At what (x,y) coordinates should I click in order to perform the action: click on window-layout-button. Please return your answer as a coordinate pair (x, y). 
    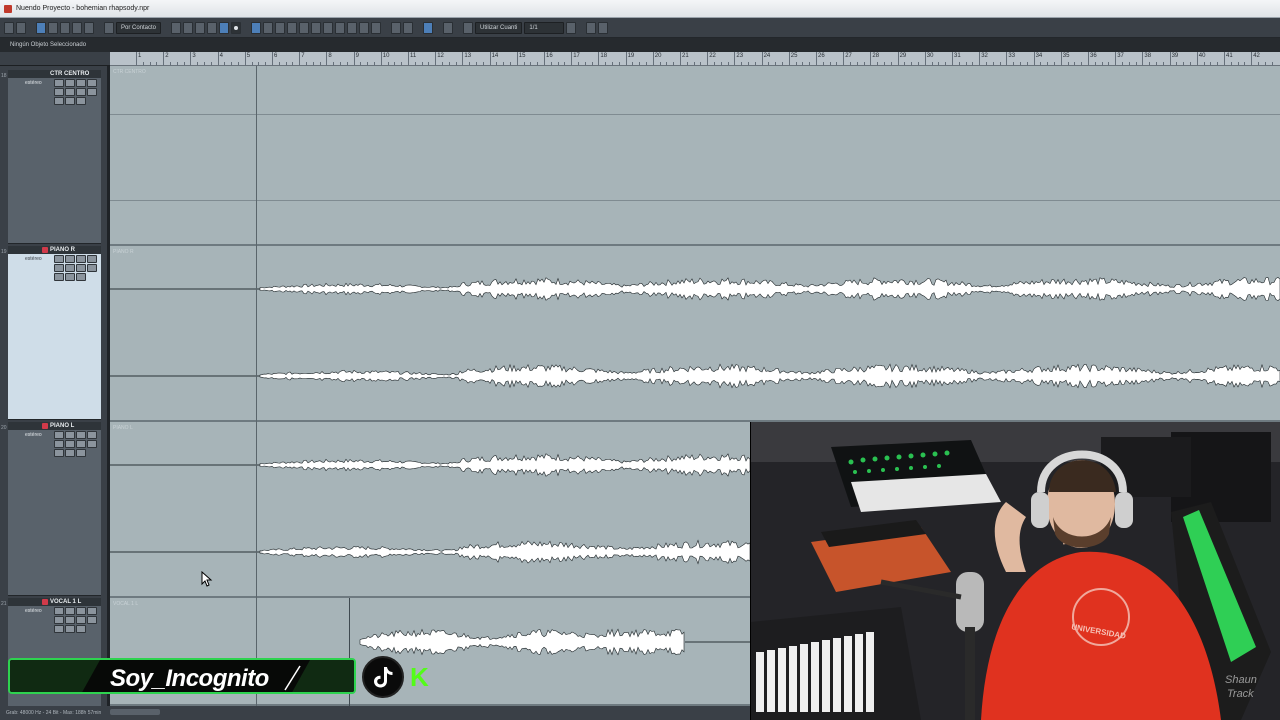
    Looking at the image, I should click on (591, 27).